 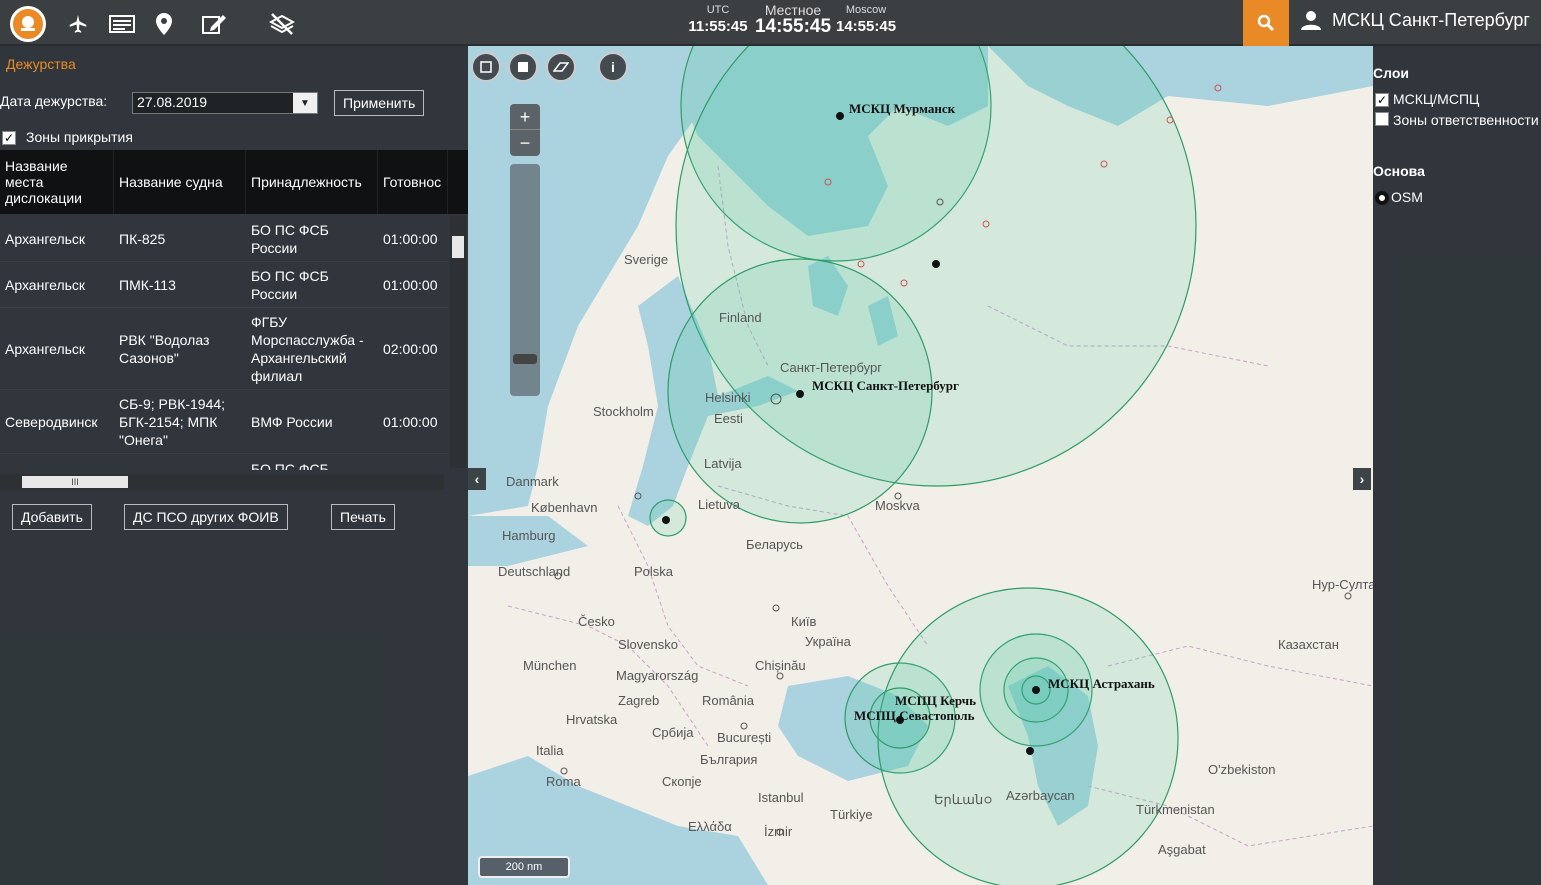 I want to click on cell-owner: БО ПС ФСБ, so click(x=290, y=465).